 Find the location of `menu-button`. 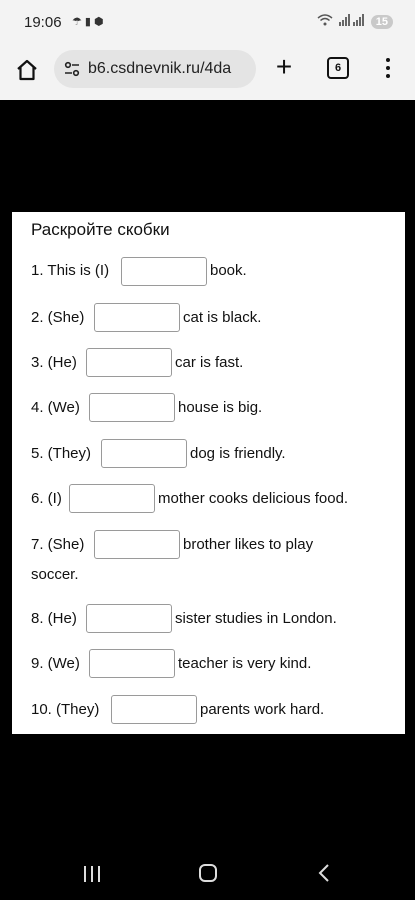

menu-button is located at coordinates (388, 69).